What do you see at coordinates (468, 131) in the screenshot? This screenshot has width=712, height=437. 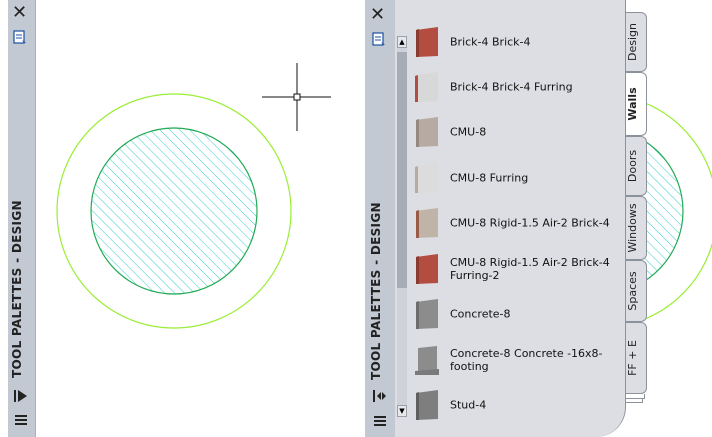 I see `tool-label: CMU-8` at bounding box center [468, 131].